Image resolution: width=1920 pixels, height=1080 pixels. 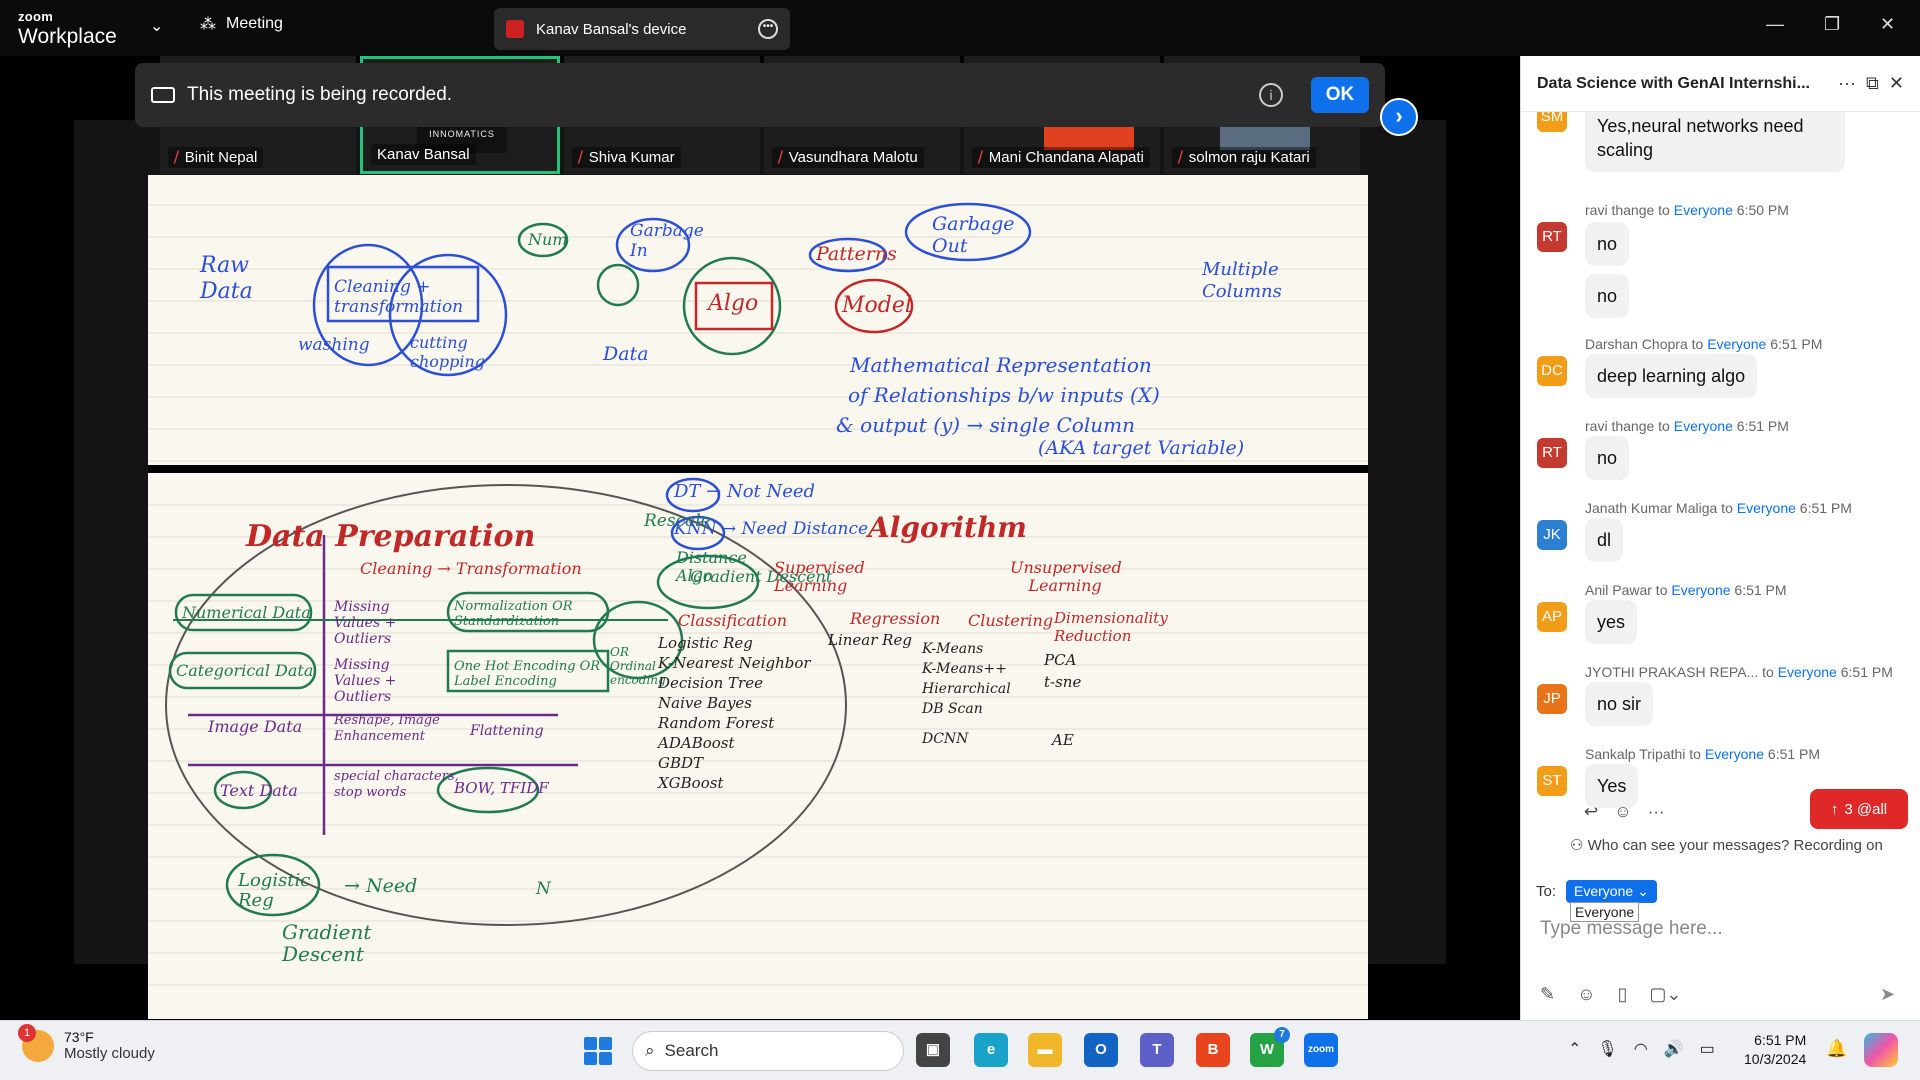 What do you see at coordinates (768, 1051) in the screenshot?
I see `taskbar-search: ⌕ Search` at bounding box center [768, 1051].